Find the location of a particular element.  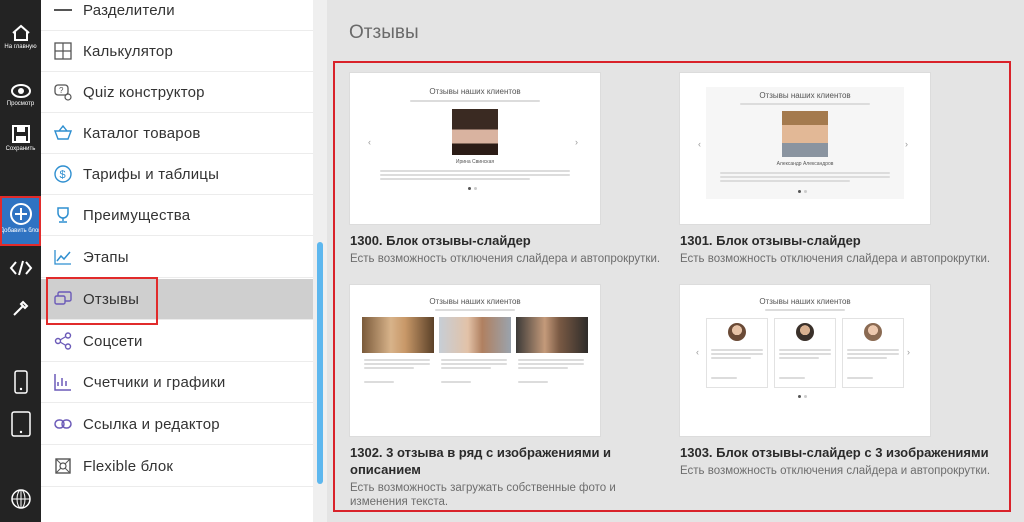

home-caption: На главную is located at coordinates (20, 47).